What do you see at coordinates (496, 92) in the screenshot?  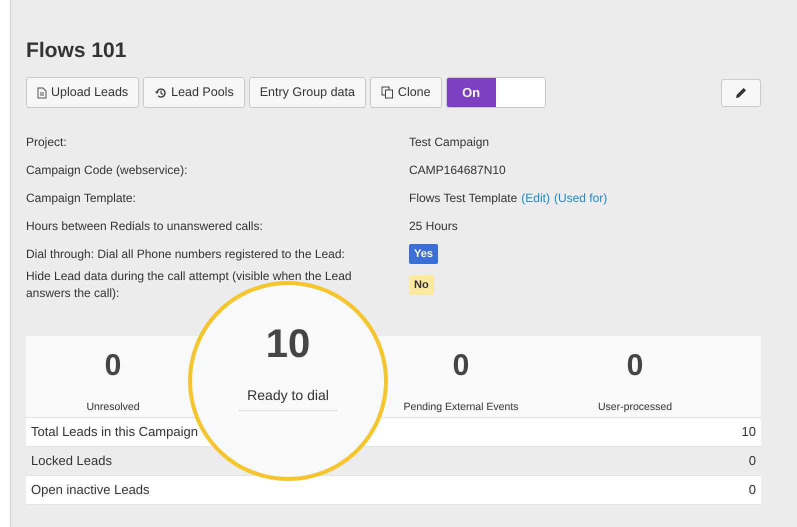 I see `on-off-toggle: On` at bounding box center [496, 92].